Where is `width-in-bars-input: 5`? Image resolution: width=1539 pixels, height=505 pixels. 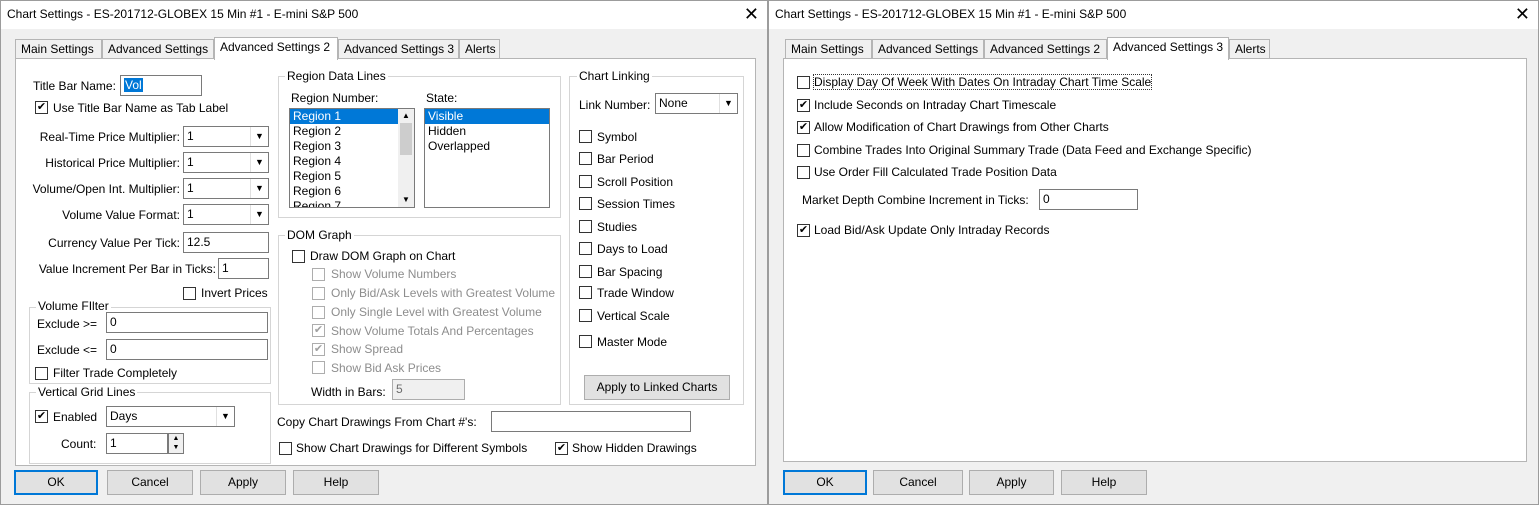
width-in-bars-input: 5 is located at coordinates (428, 389).